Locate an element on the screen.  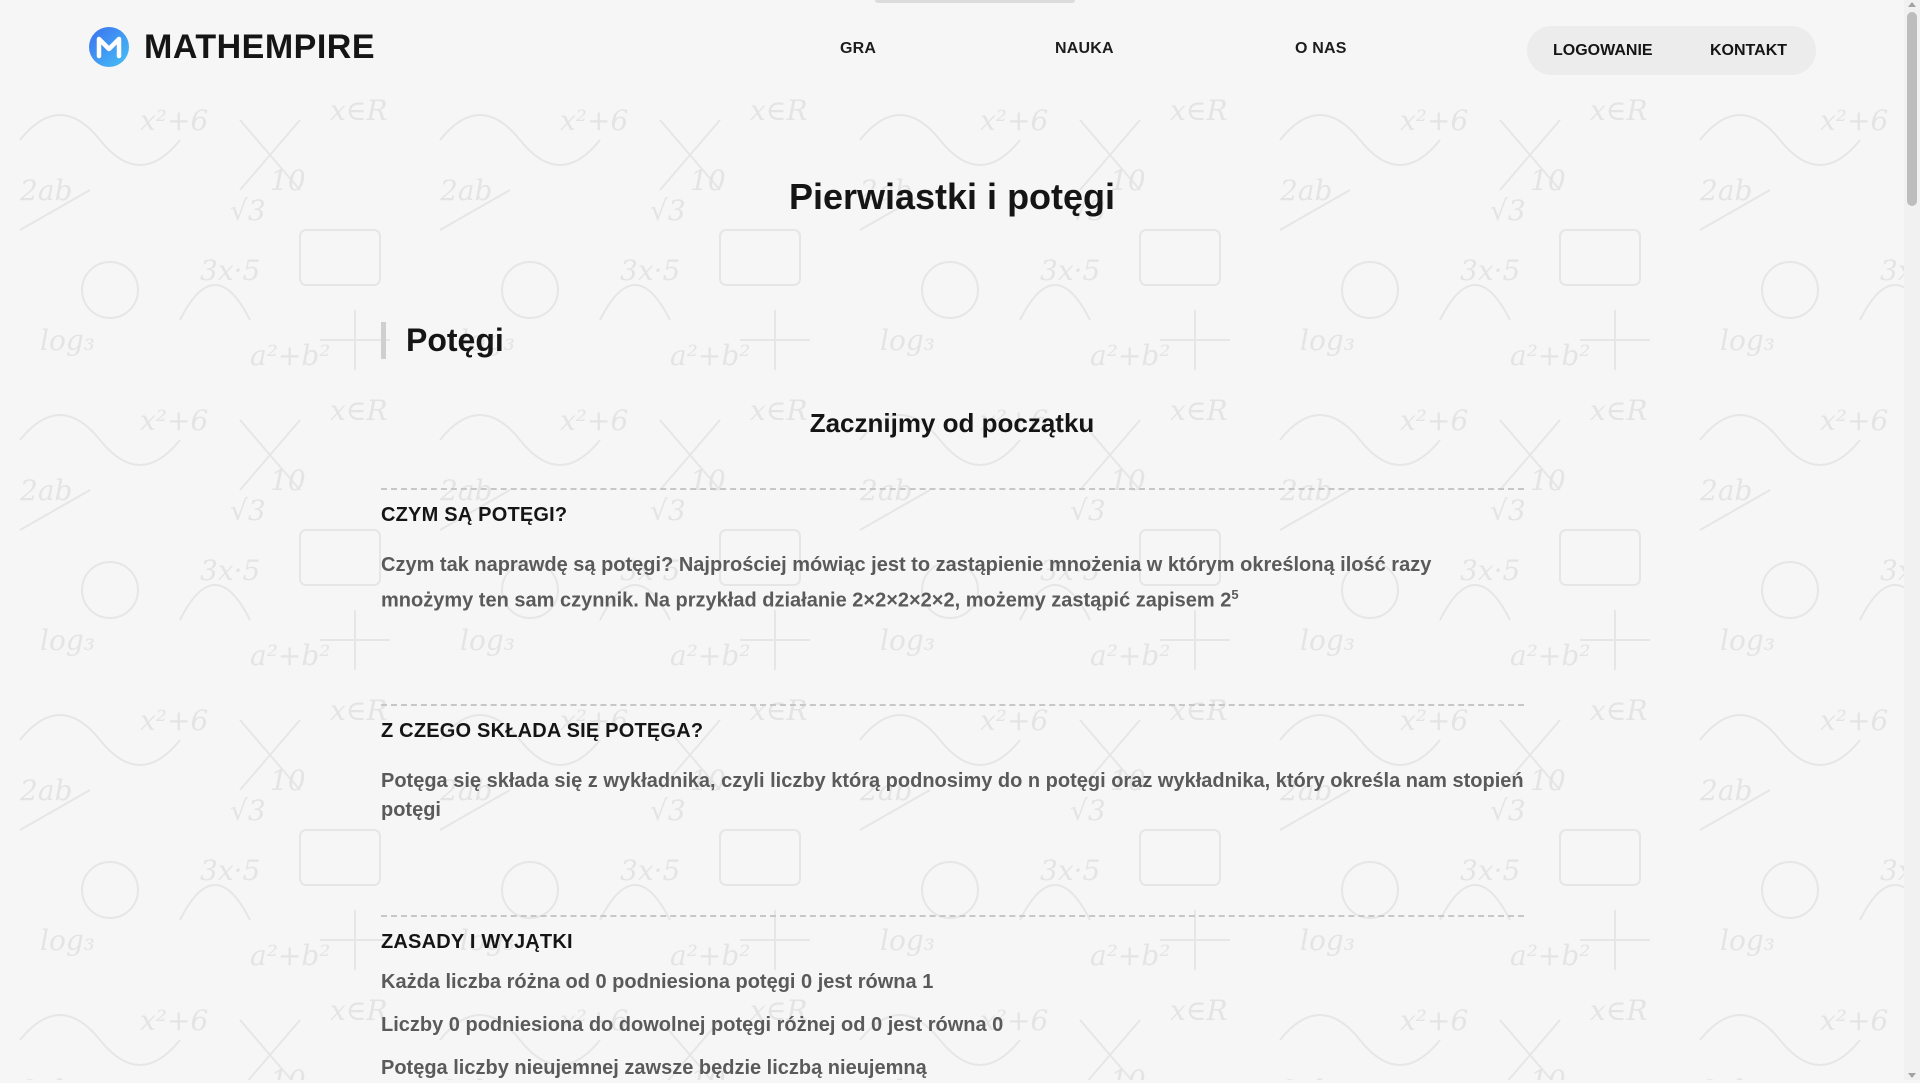
brand-name: MATHEMPIRE is located at coordinates (260, 46).